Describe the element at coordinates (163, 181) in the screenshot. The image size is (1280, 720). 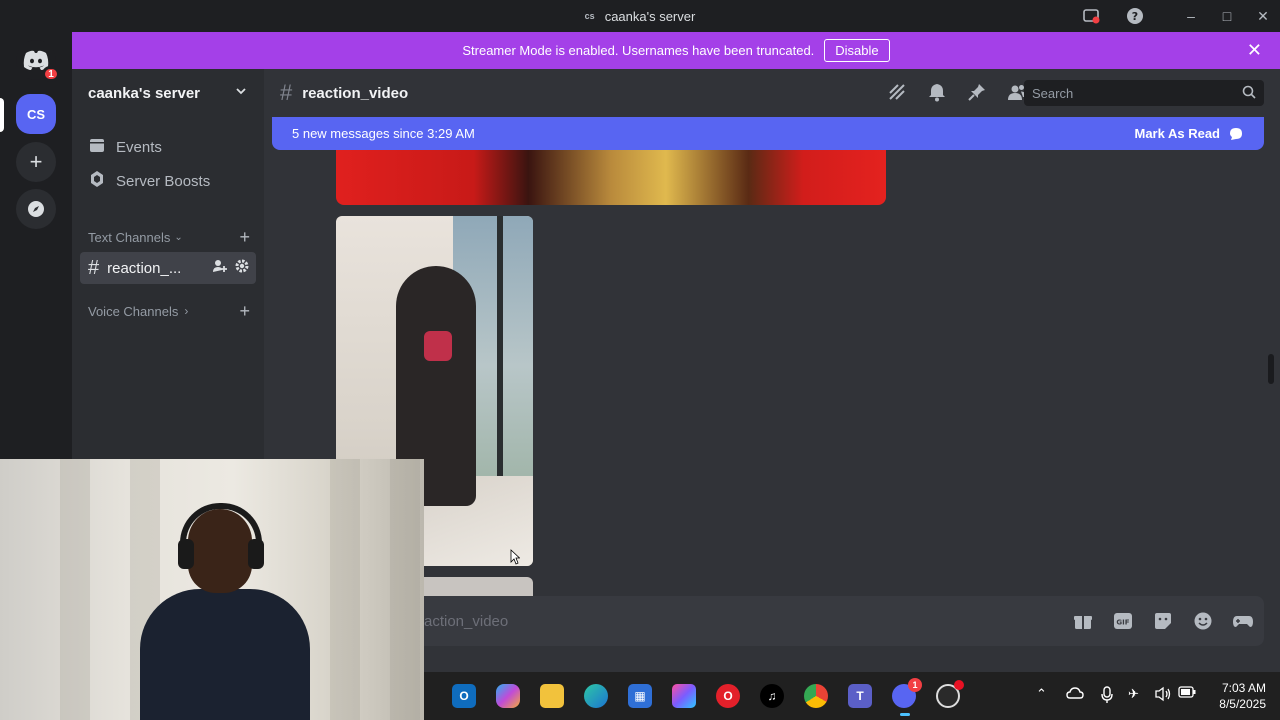
I see `sidebar-item-label: Server Boosts` at that location.